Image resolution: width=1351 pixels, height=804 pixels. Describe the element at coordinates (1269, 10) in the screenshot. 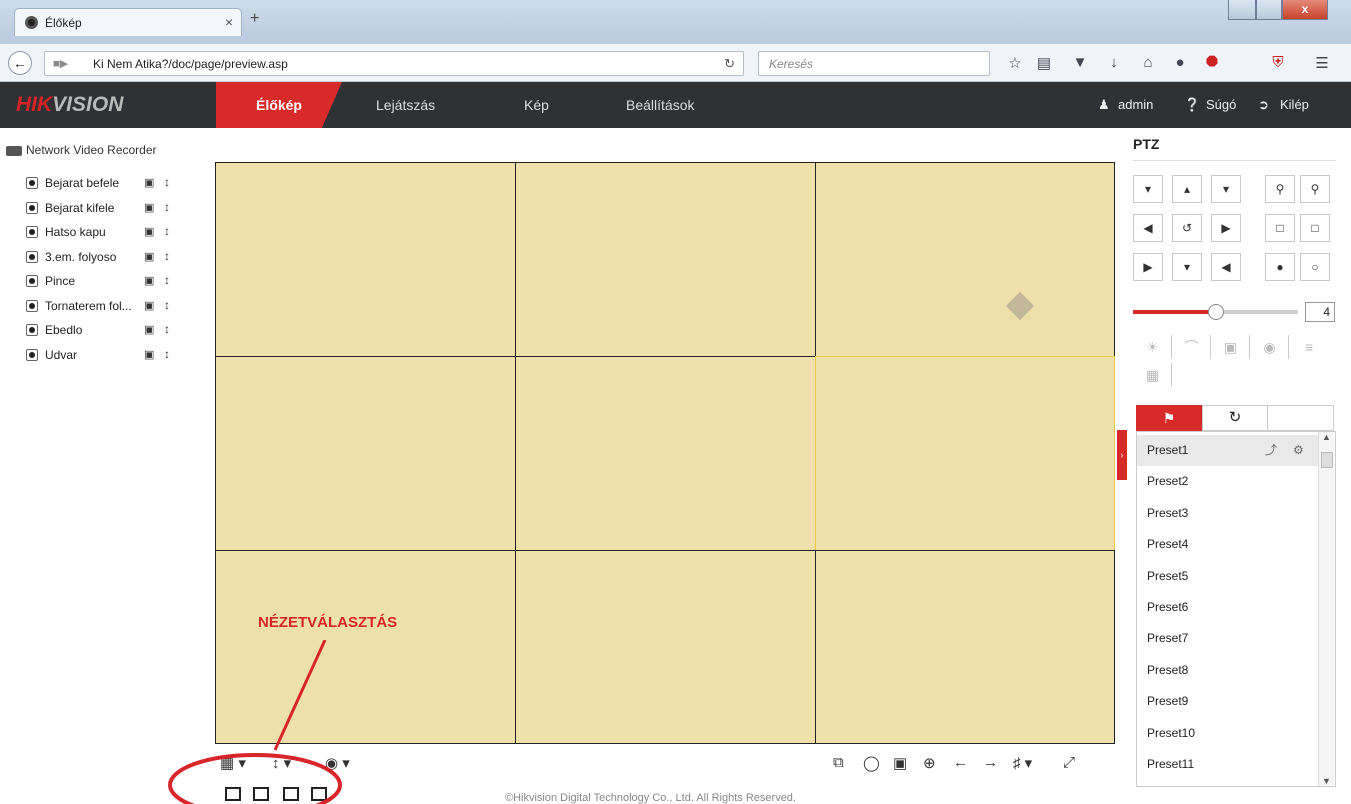

I see `maximize-button` at that location.